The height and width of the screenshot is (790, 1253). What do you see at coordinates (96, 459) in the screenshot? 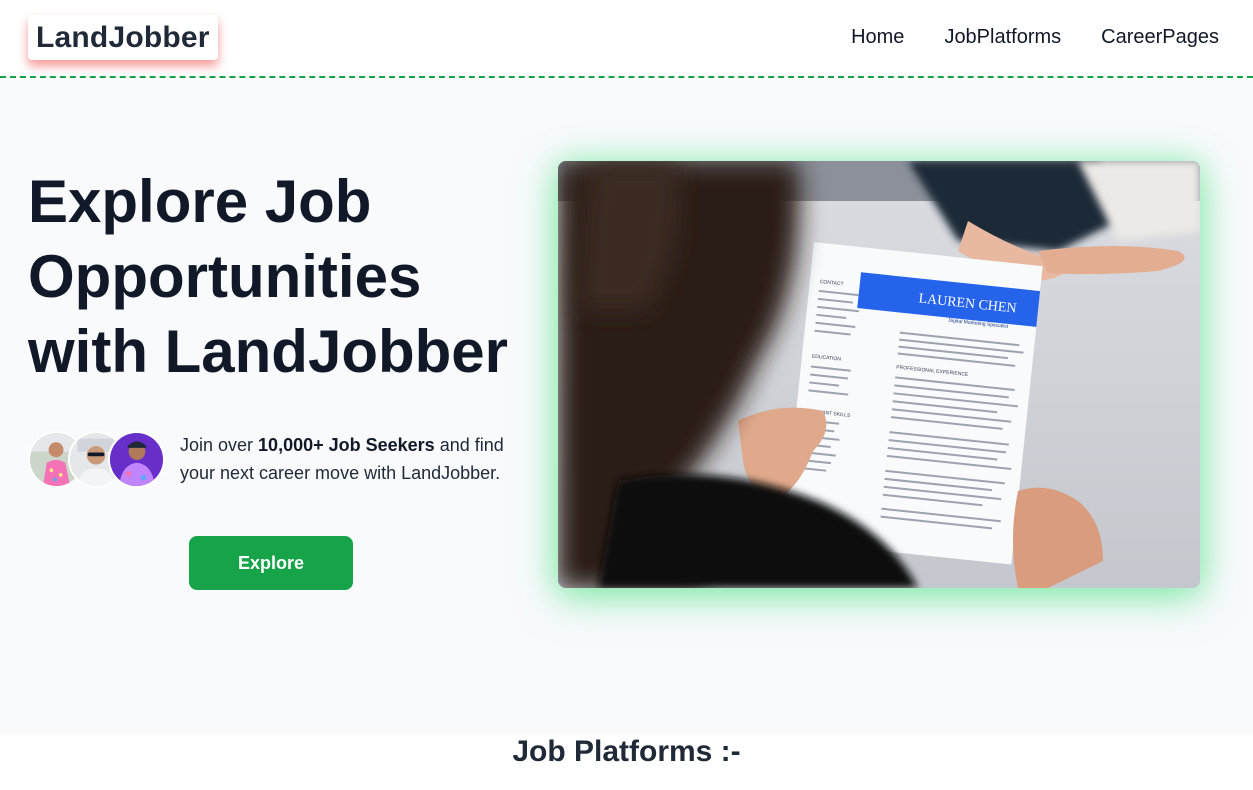
I see `avatar-group` at bounding box center [96, 459].